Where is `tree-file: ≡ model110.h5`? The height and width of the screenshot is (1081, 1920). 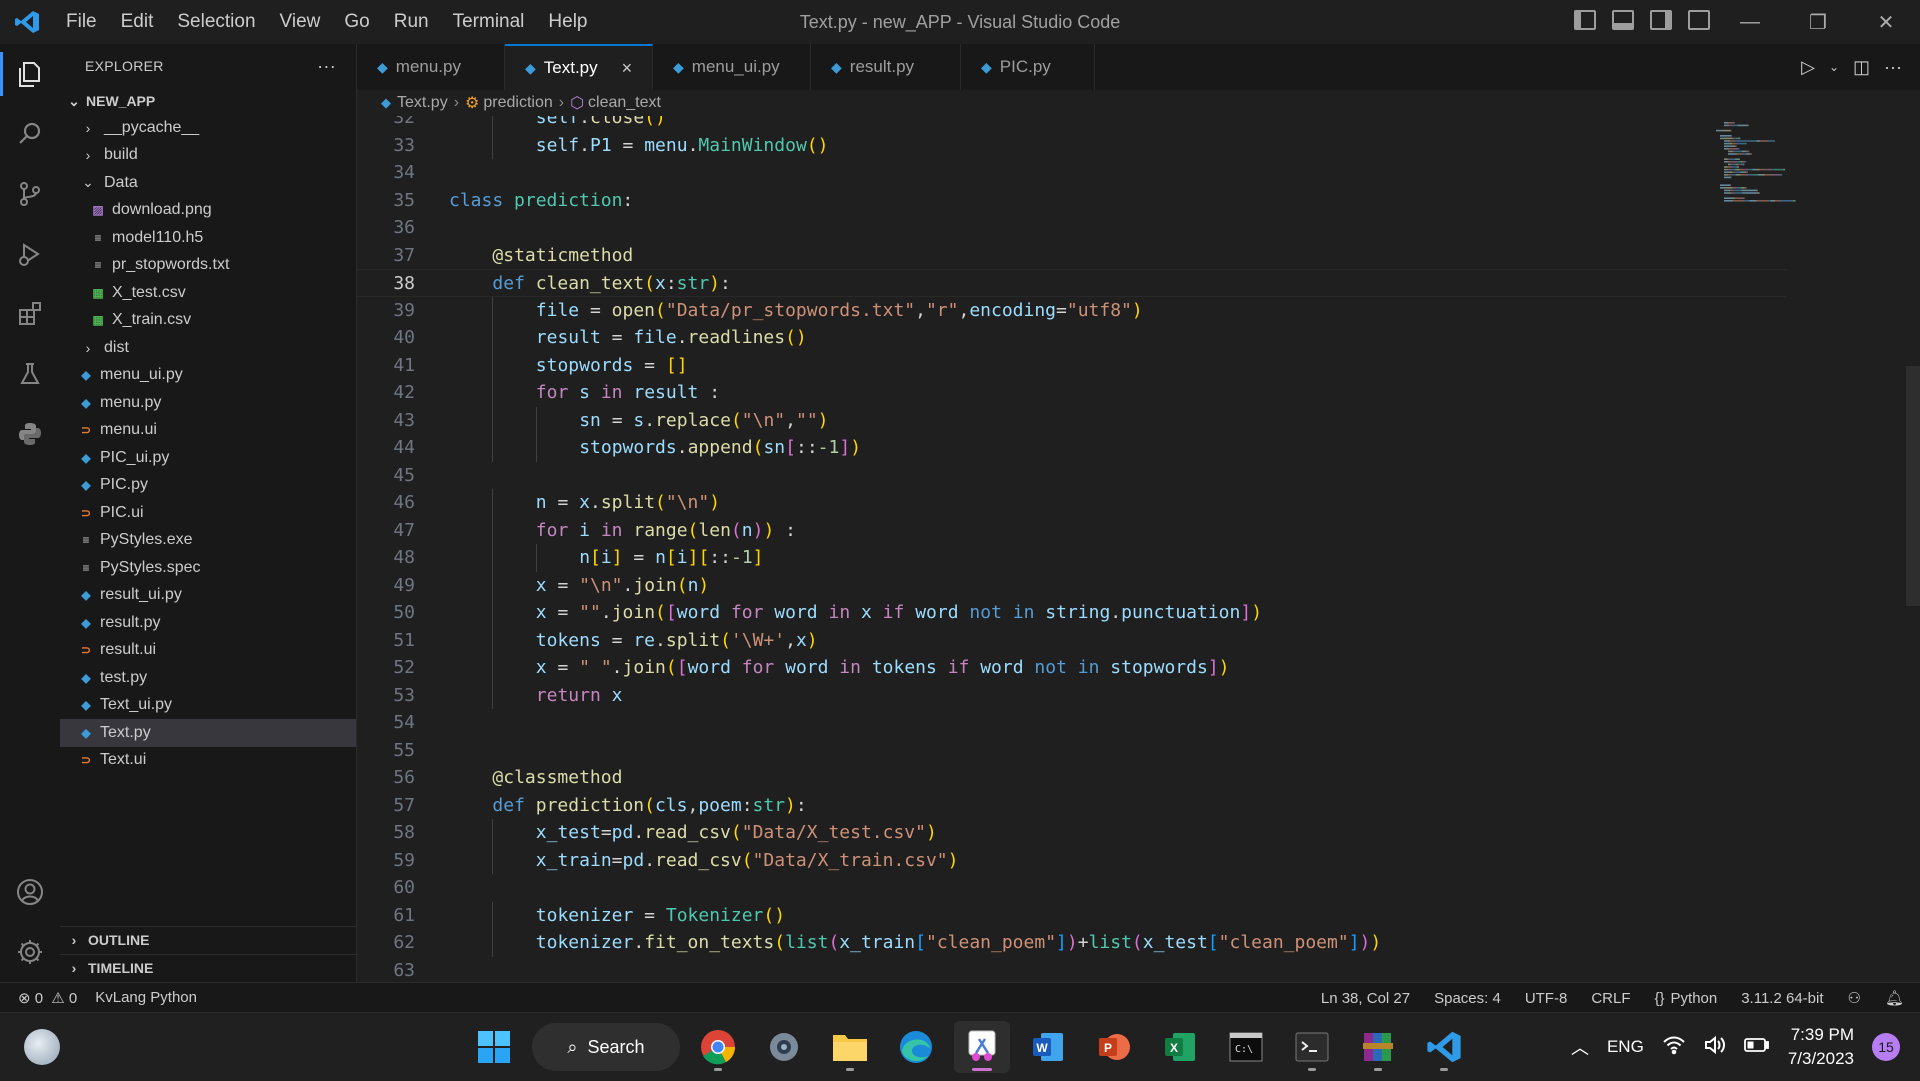 tree-file: ≡ model110.h5 is located at coordinates (208, 238).